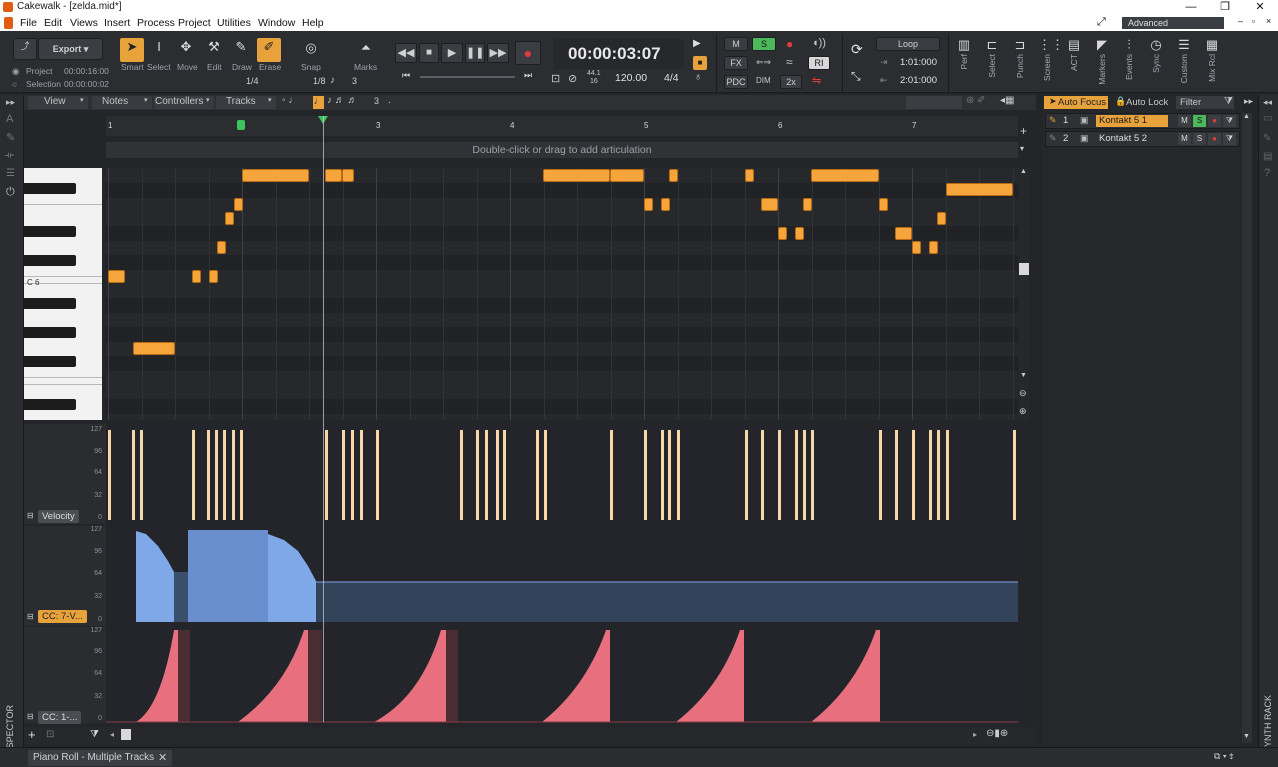 Image resolution: width=1278 pixels, height=767 pixels. Describe the element at coordinates (319, 81) in the screenshot. I see `snap-value: 1/8` at that location.